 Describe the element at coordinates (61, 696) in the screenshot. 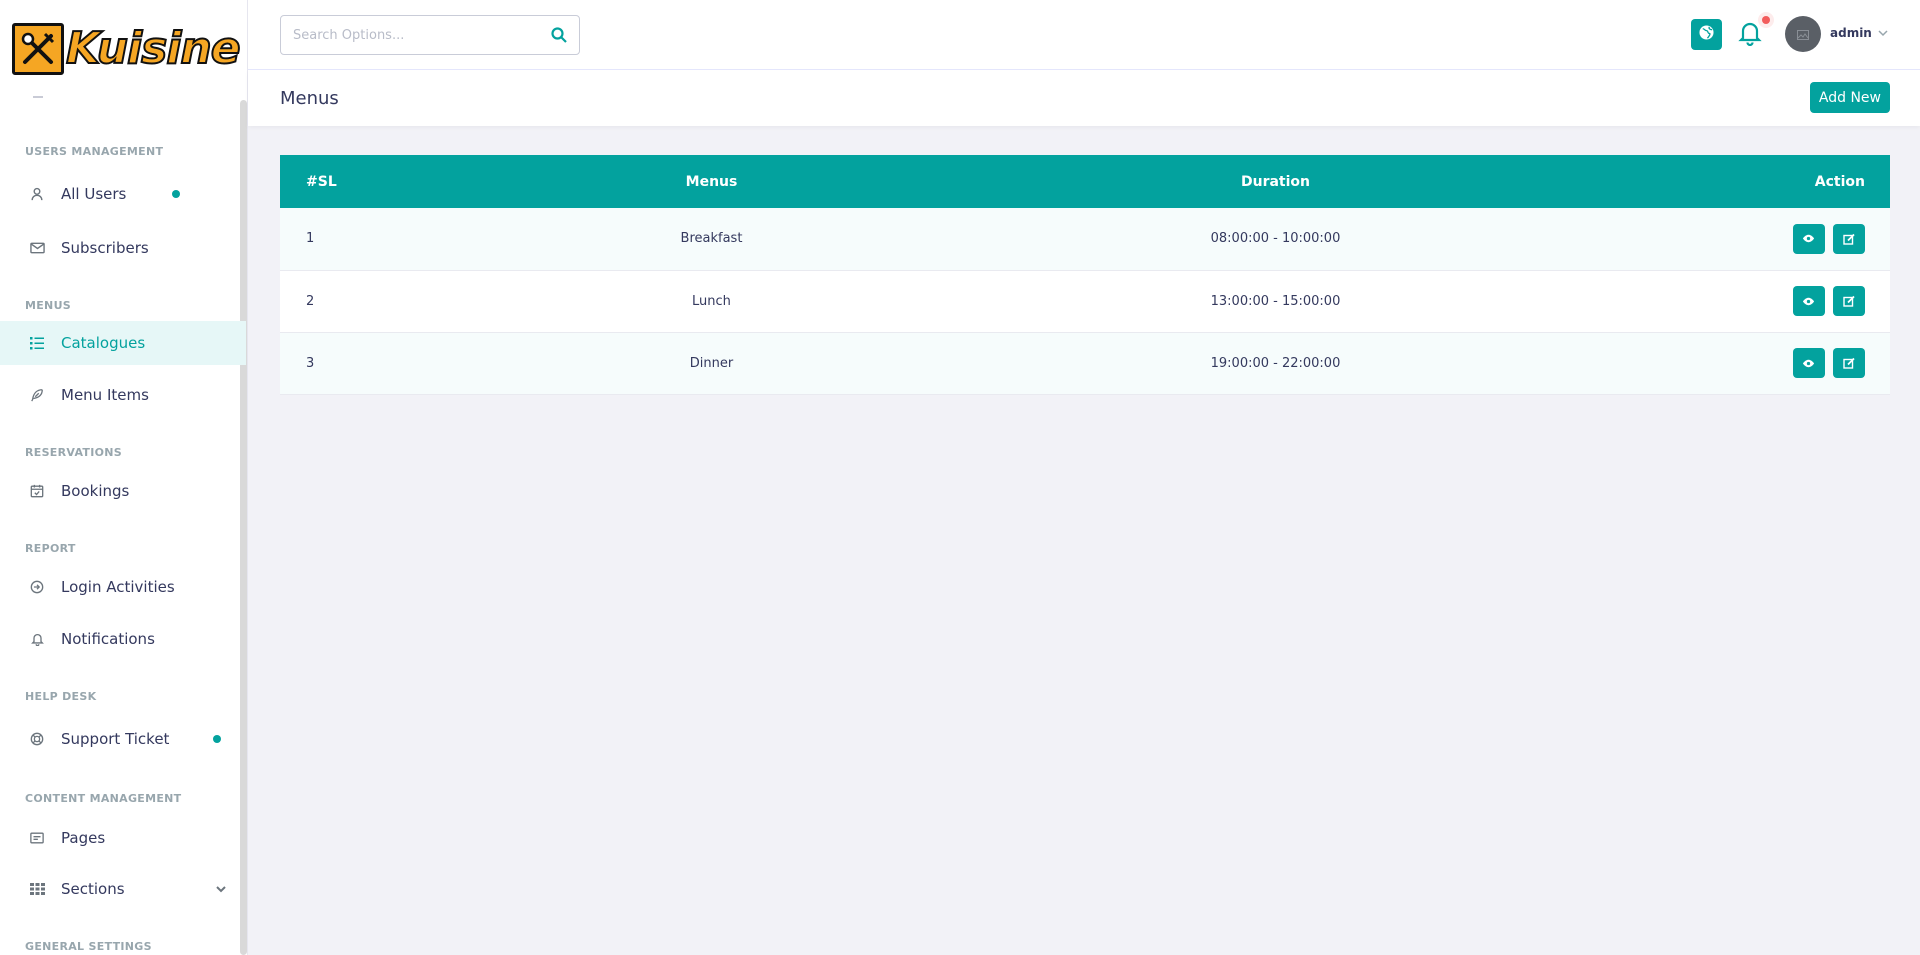

I see `section-header-help-desk: HELP DESK` at that location.